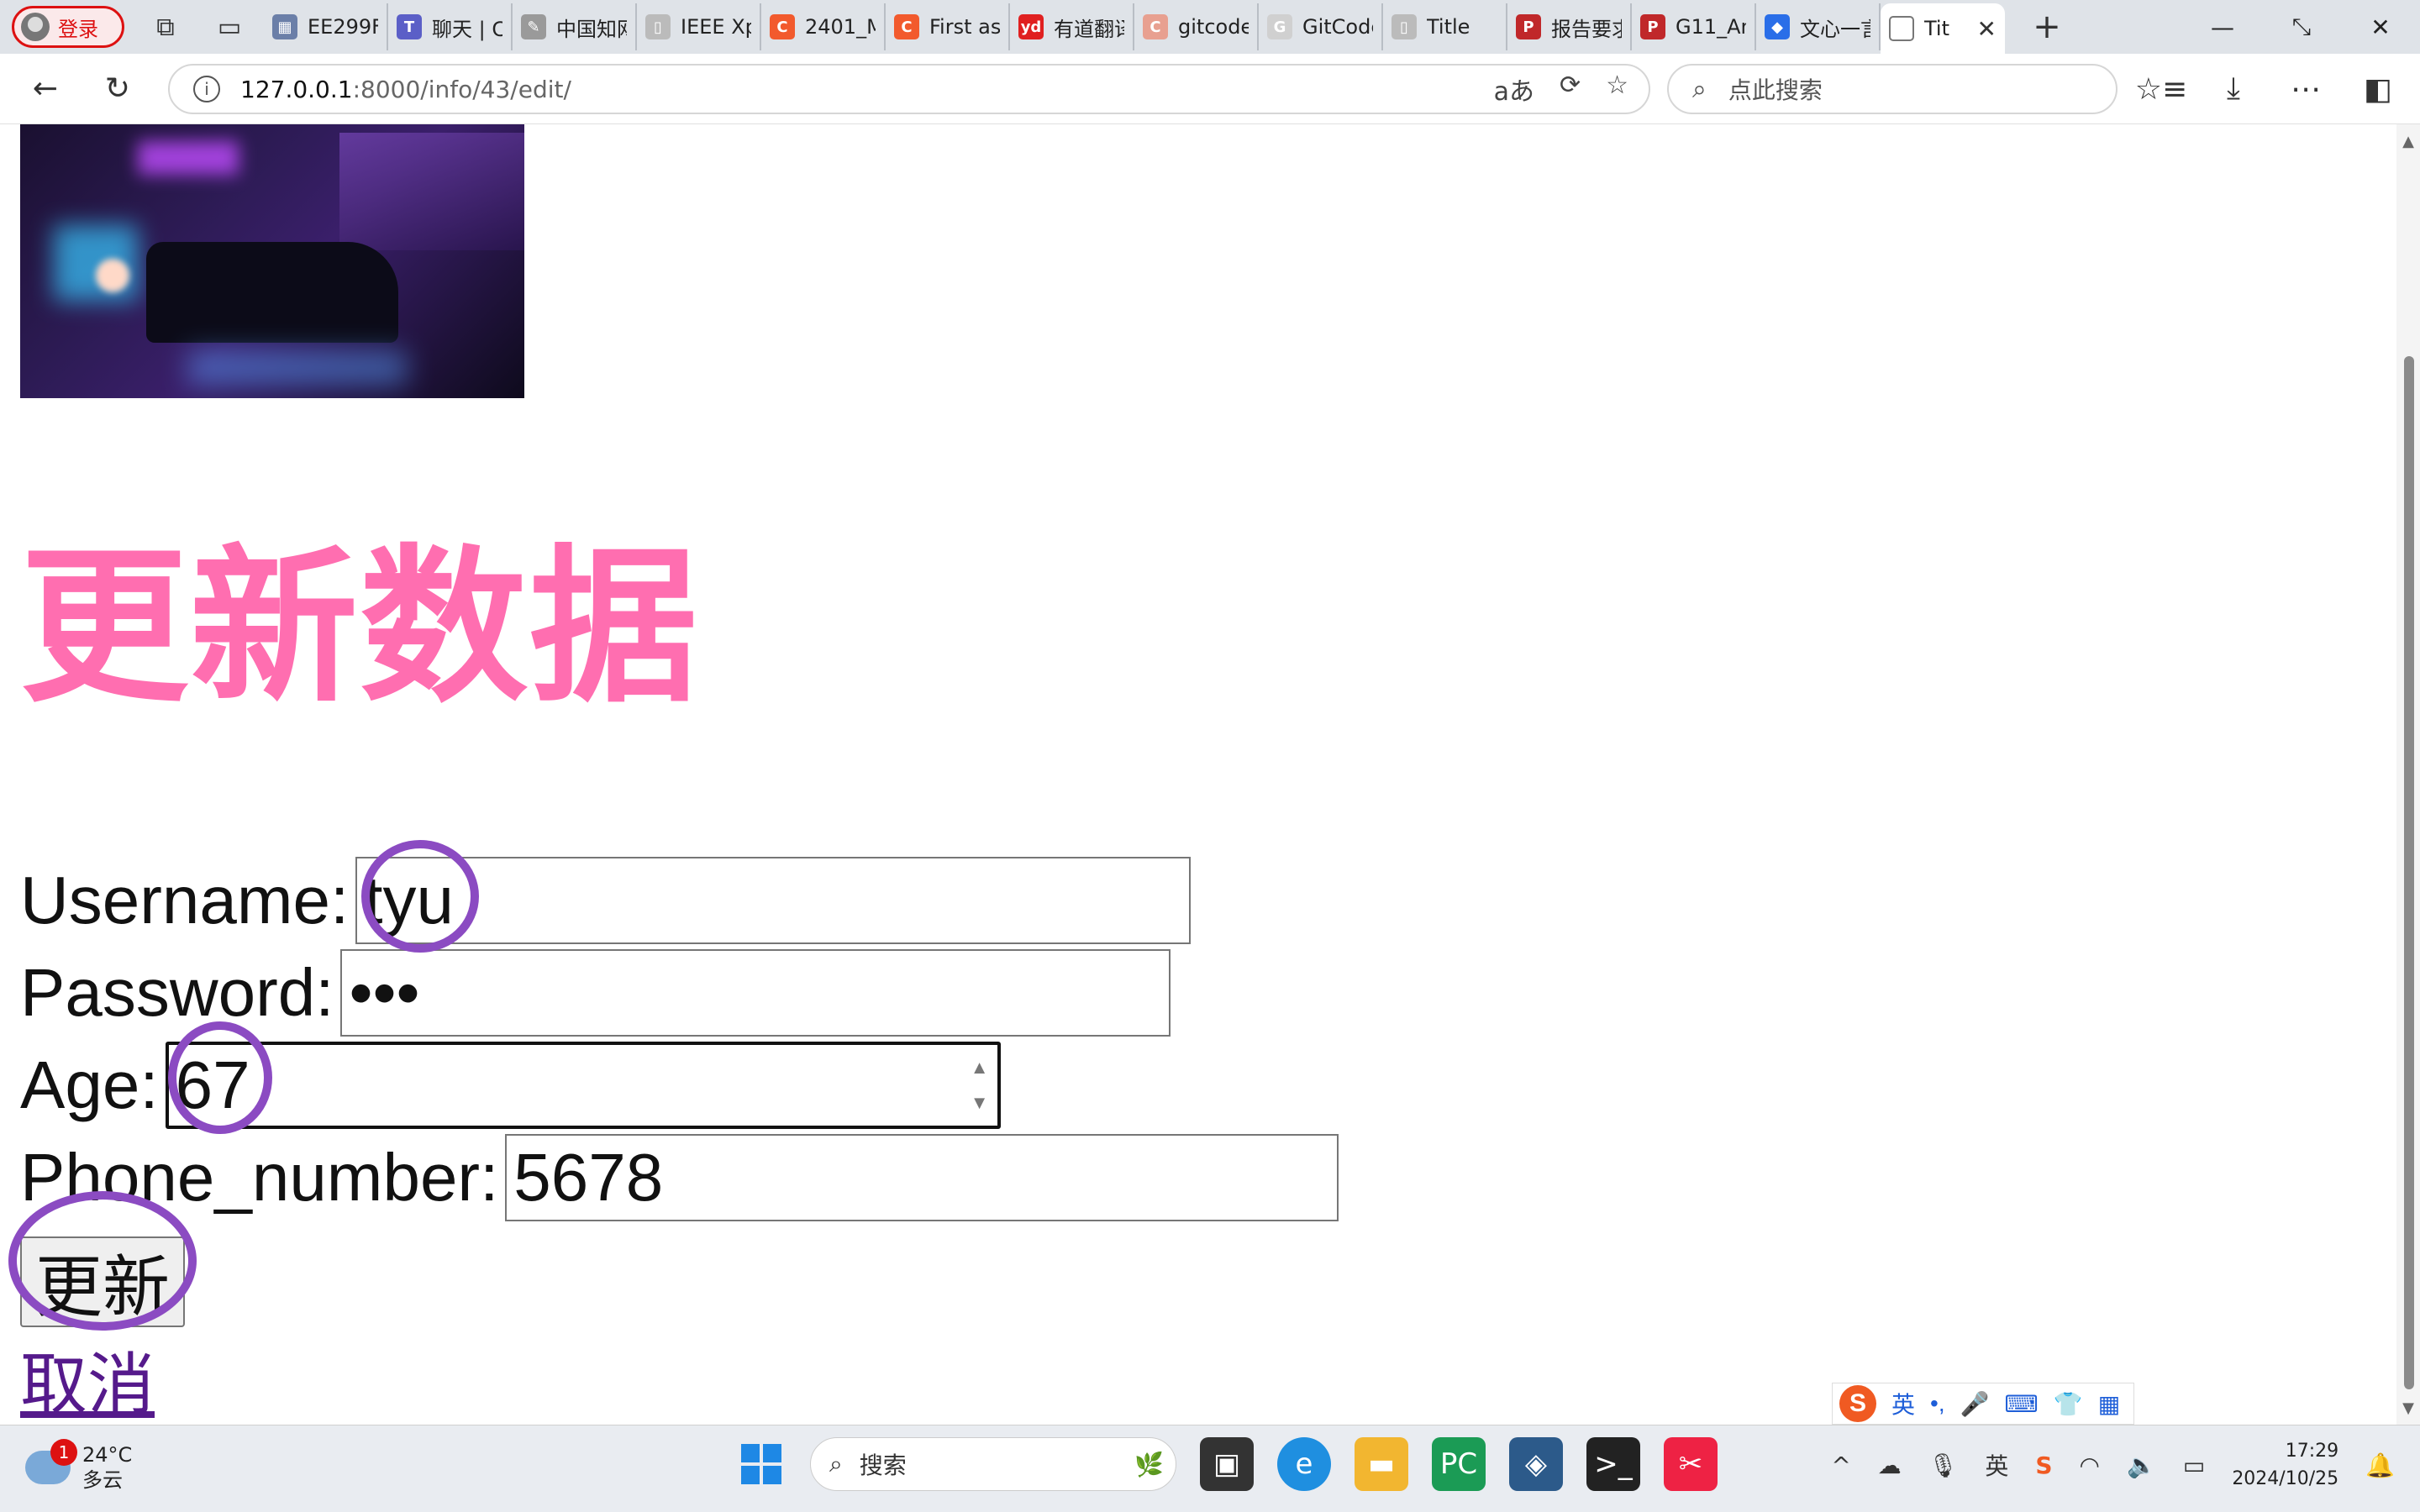  What do you see at coordinates (993, 1464) in the screenshot?
I see `taskbar-search: ⌕ 搜索 🌿` at bounding box center [993, 1464].